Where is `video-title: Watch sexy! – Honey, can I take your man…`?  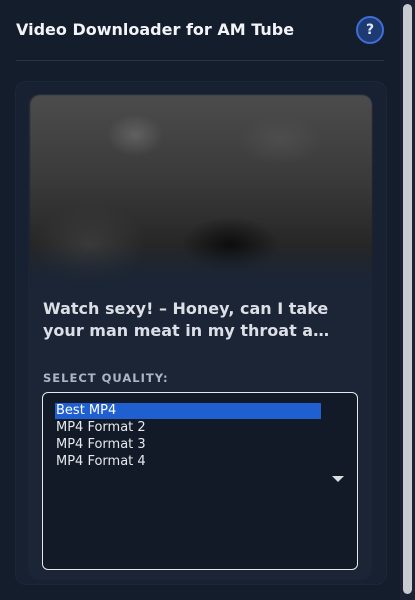 video-title: Watch sexy! – Honey, can I take your man… is located at coordinates (186, 319).